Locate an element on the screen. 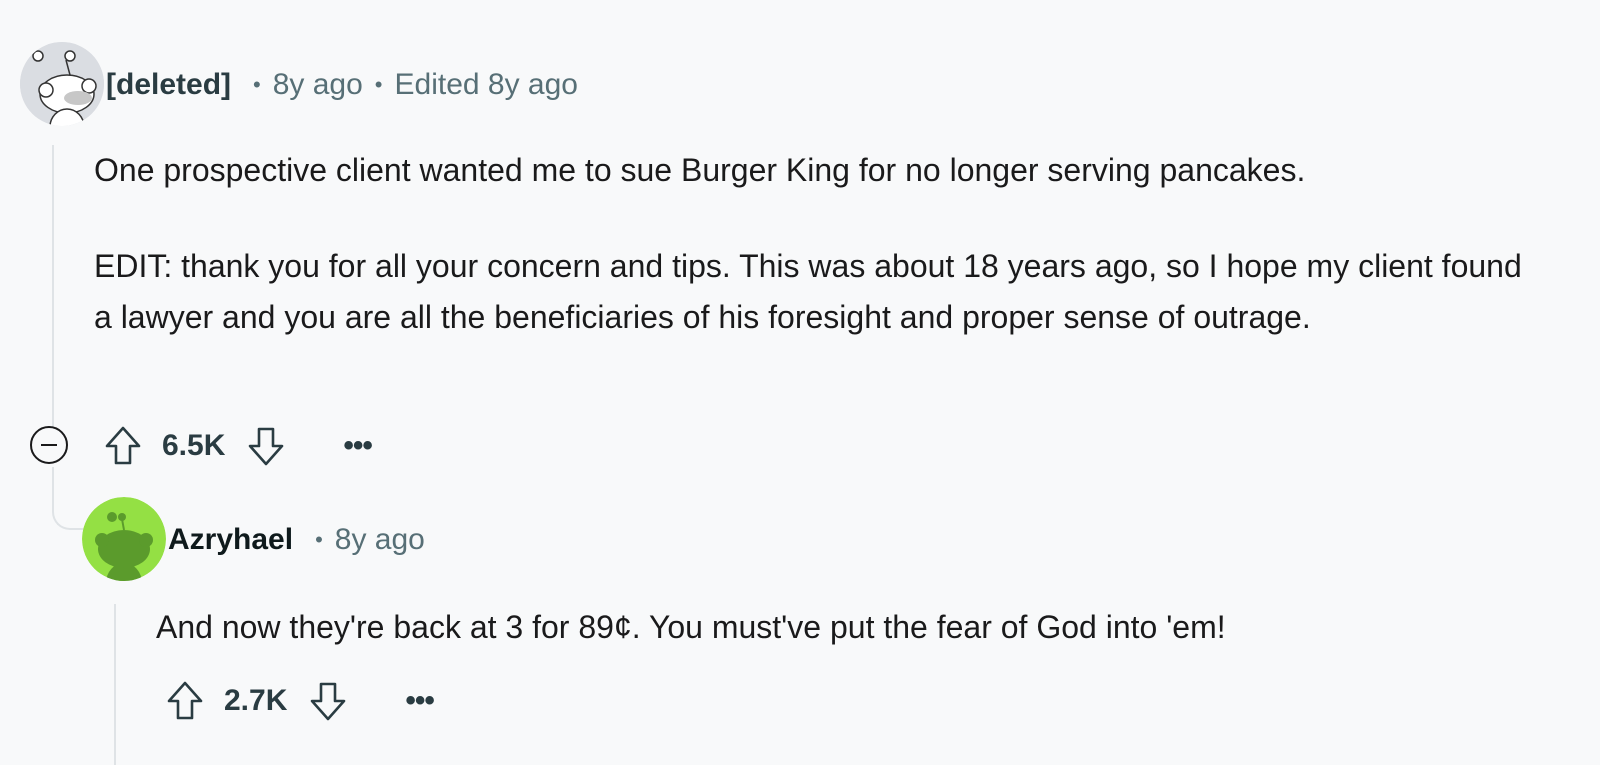 This screenshot has width=1600, height=765. thread-line-main is located at coordinates (53, 286).